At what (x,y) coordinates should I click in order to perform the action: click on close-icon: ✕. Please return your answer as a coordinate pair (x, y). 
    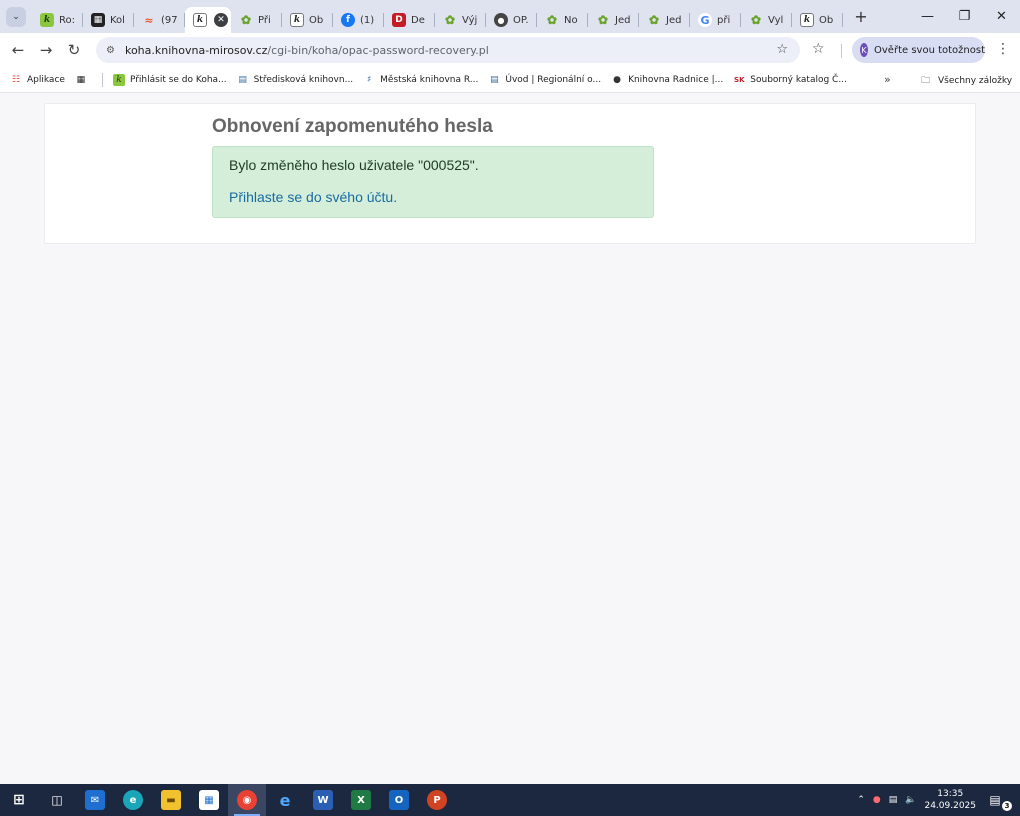
    Looking at the image, I should click on (221, 20).